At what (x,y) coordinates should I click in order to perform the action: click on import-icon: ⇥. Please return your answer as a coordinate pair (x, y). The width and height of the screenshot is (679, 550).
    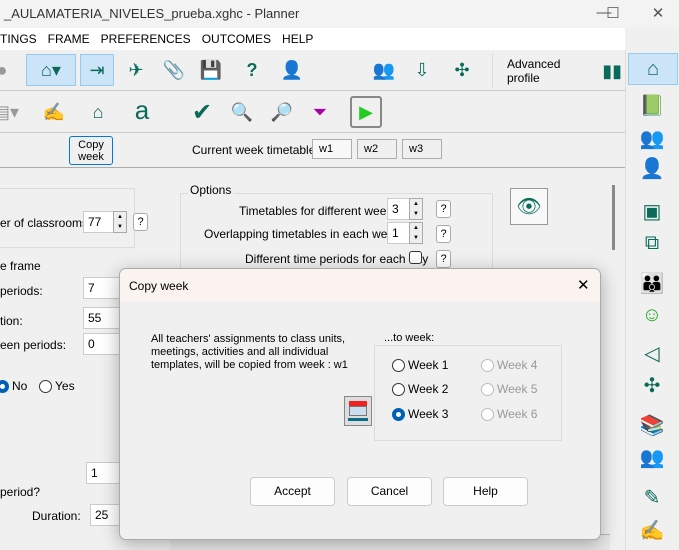
    Looking at the image, I should click on (97, 70).